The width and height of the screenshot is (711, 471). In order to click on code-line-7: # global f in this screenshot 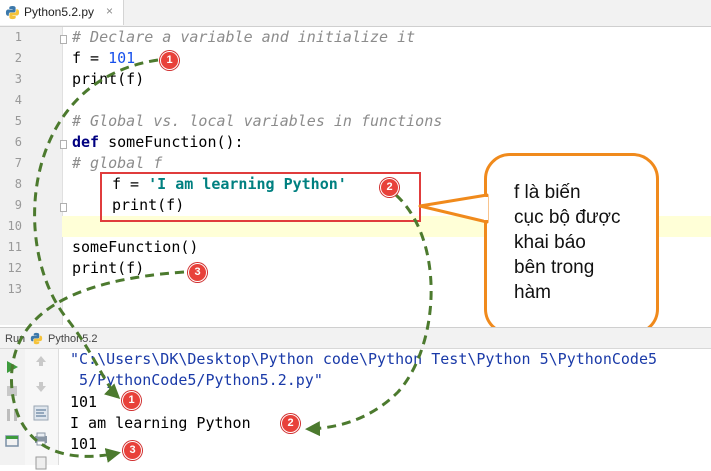, I will do `click(117, 163)`.